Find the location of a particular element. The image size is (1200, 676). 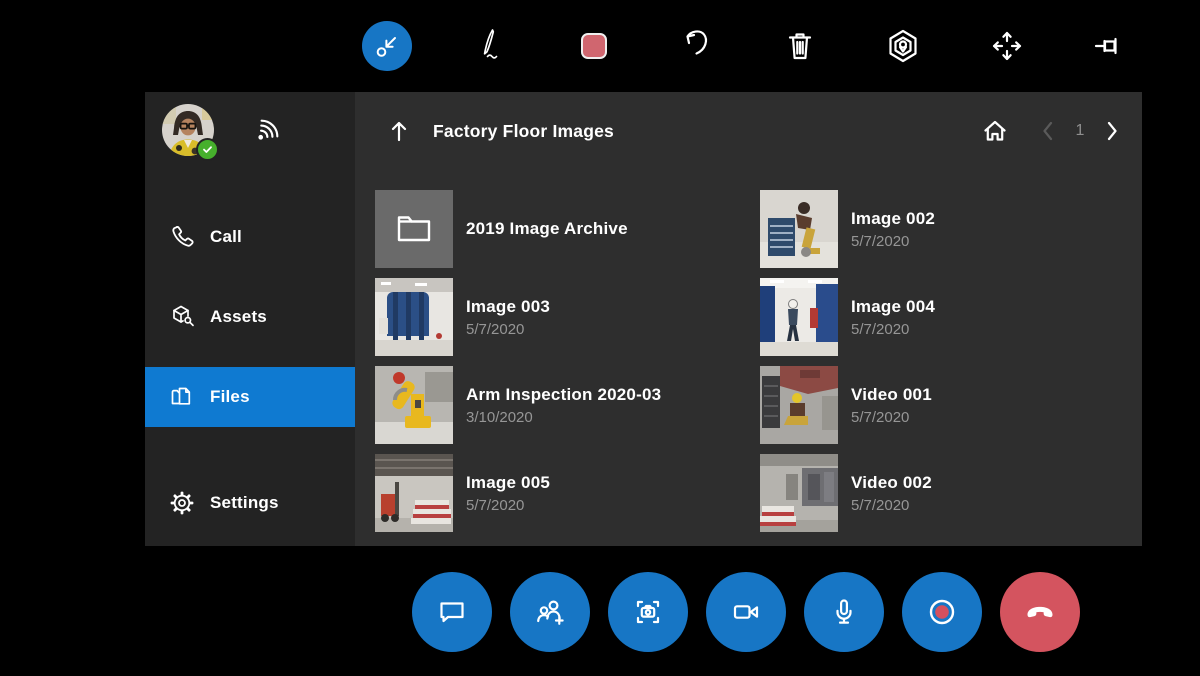

sidebar-item-label: Files is located at coordinates (230, 396).